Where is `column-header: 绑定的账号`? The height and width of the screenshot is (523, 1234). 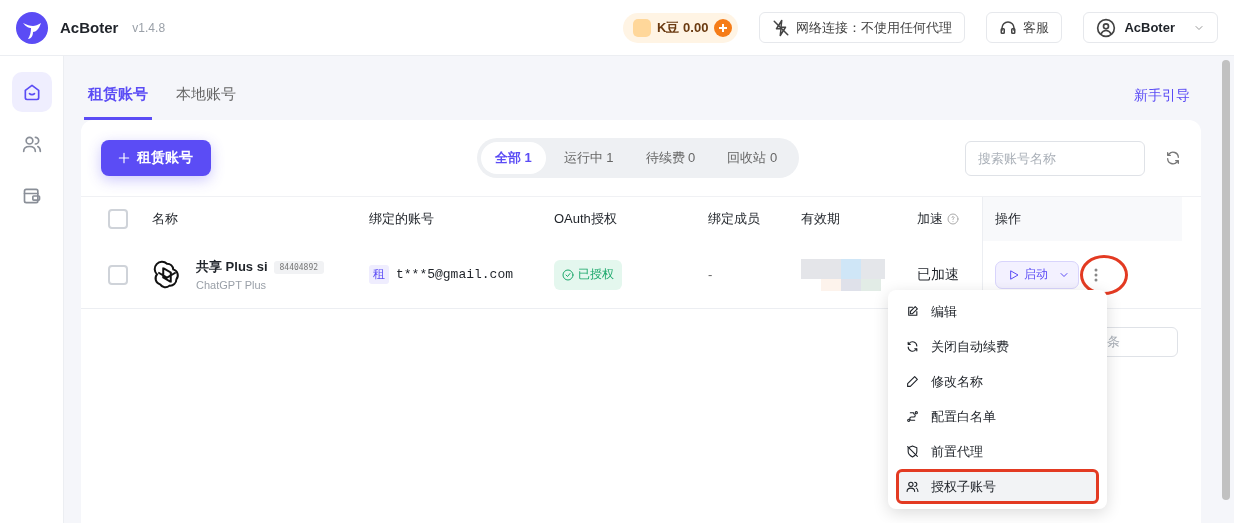
column-header: 绑定的账号 is located at coordinates (401, 219).